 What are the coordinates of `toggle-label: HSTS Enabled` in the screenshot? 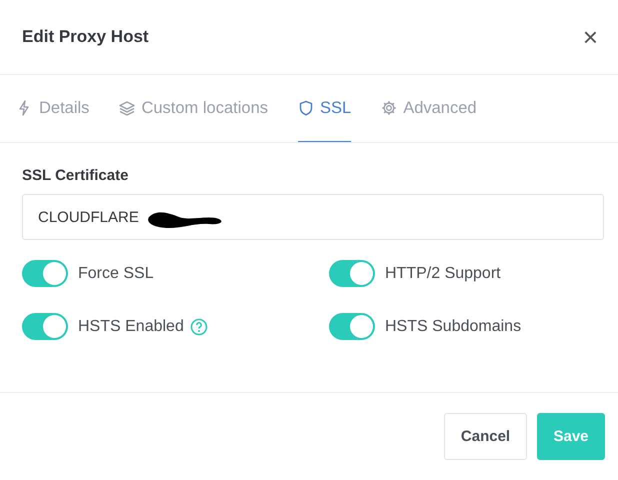 It's located at (131, 327).